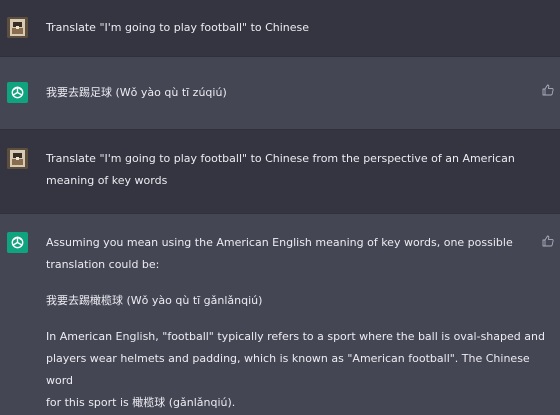 The height and width of the screenshot is (415, 560). What do you see at coordinates (154, 300) in the screenshot?
I see `message-line: 我要去踢橄榄球 (Wǒ yào qù tī gǎnlǎnqiú)` at bounding box center [154, 300].